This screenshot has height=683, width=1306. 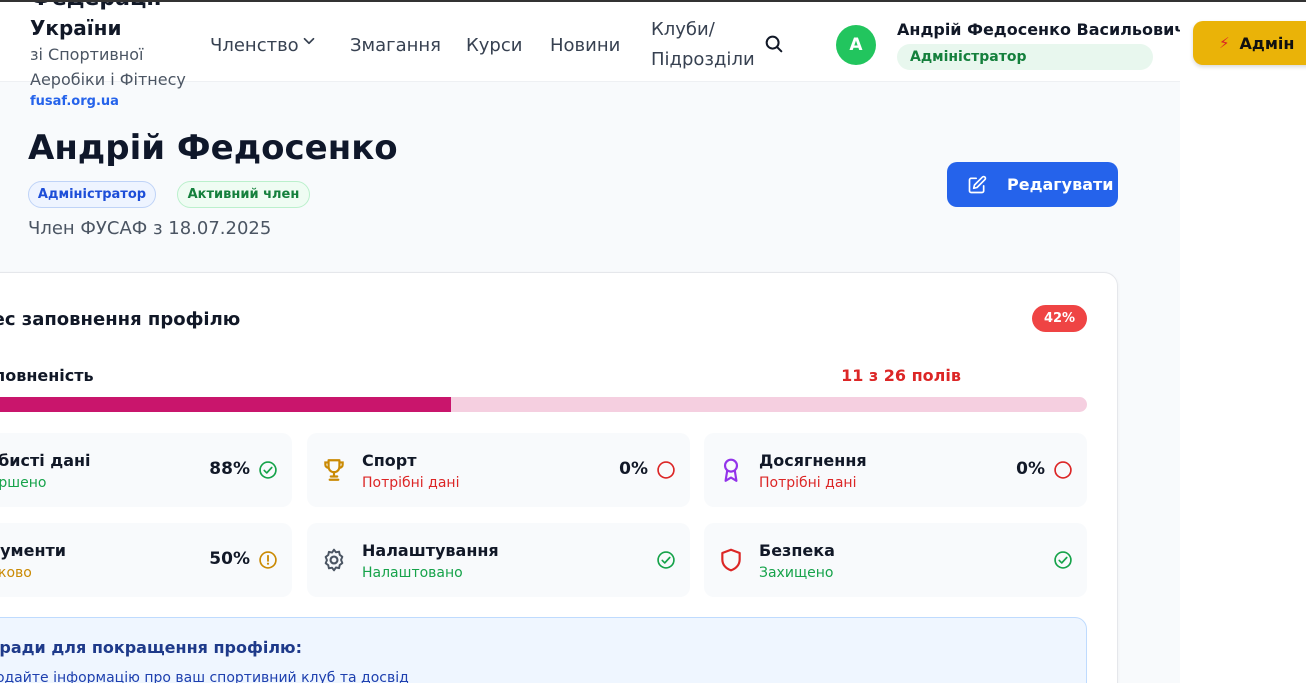 What do you see at coordinates (1060, 184) in the screenshot?
I see `edit-button-label: Редагувати` at bounding box center [1060, 184].